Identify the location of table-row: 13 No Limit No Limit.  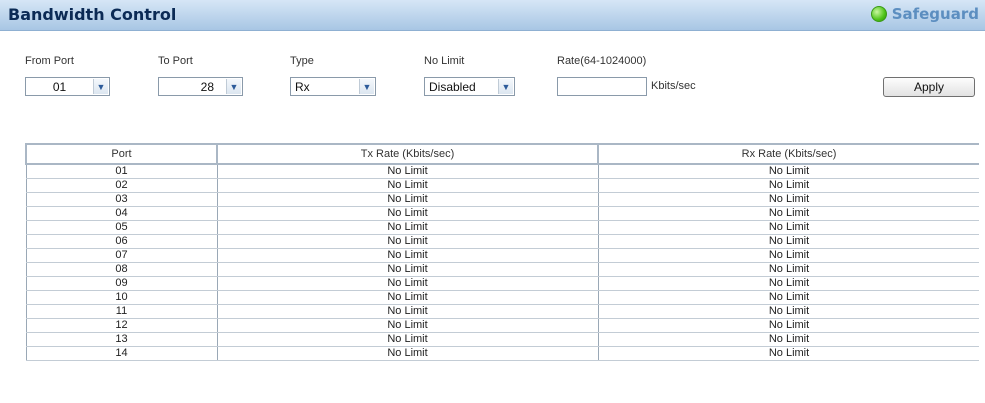
(502, 339).